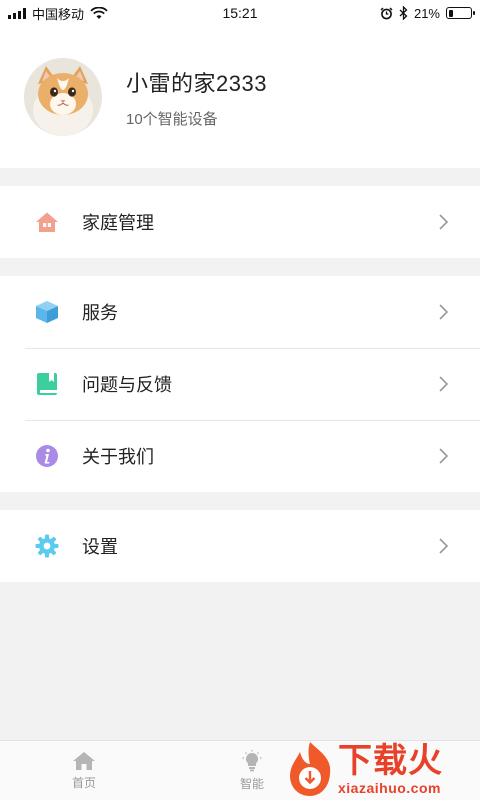 The height and width of the screenshot is (800, 480). What do you see at coordinates (240, 13) in the screenshot?
I see `status-bar: 中国移动 15:21 21%` at bounding box center [240, 13].